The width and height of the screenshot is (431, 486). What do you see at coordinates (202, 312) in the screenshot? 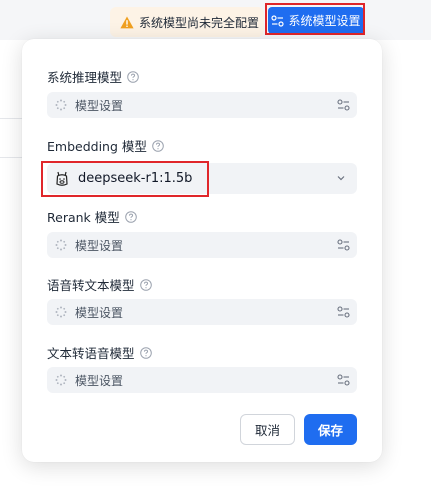
I see `speech-to-text-model-select: 模型设置` at bounding box center [202, 312].